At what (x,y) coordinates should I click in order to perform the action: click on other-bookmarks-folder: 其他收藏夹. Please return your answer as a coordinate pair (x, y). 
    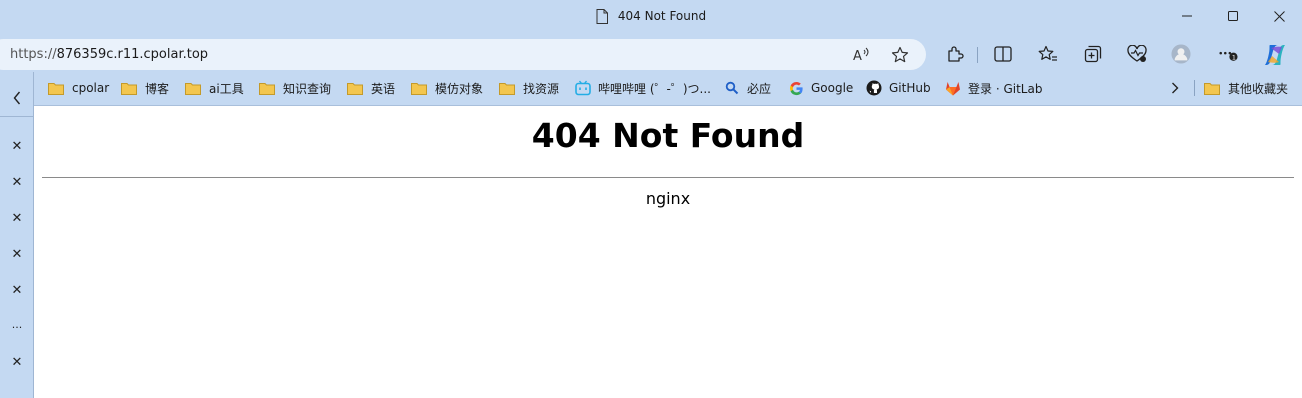
    Looking at the image, I should click on (1246, 88).